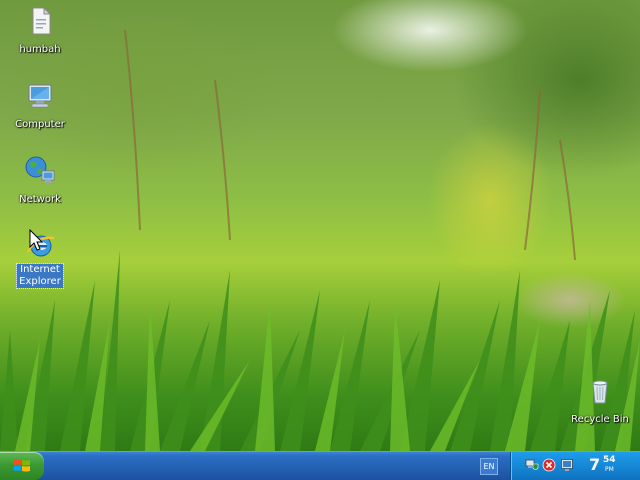 The image size is (640, 480). What do you see at coordinates (489, 466) in the screenshot?
I see `language-indicator: EN` at bounding box center [489, 466].